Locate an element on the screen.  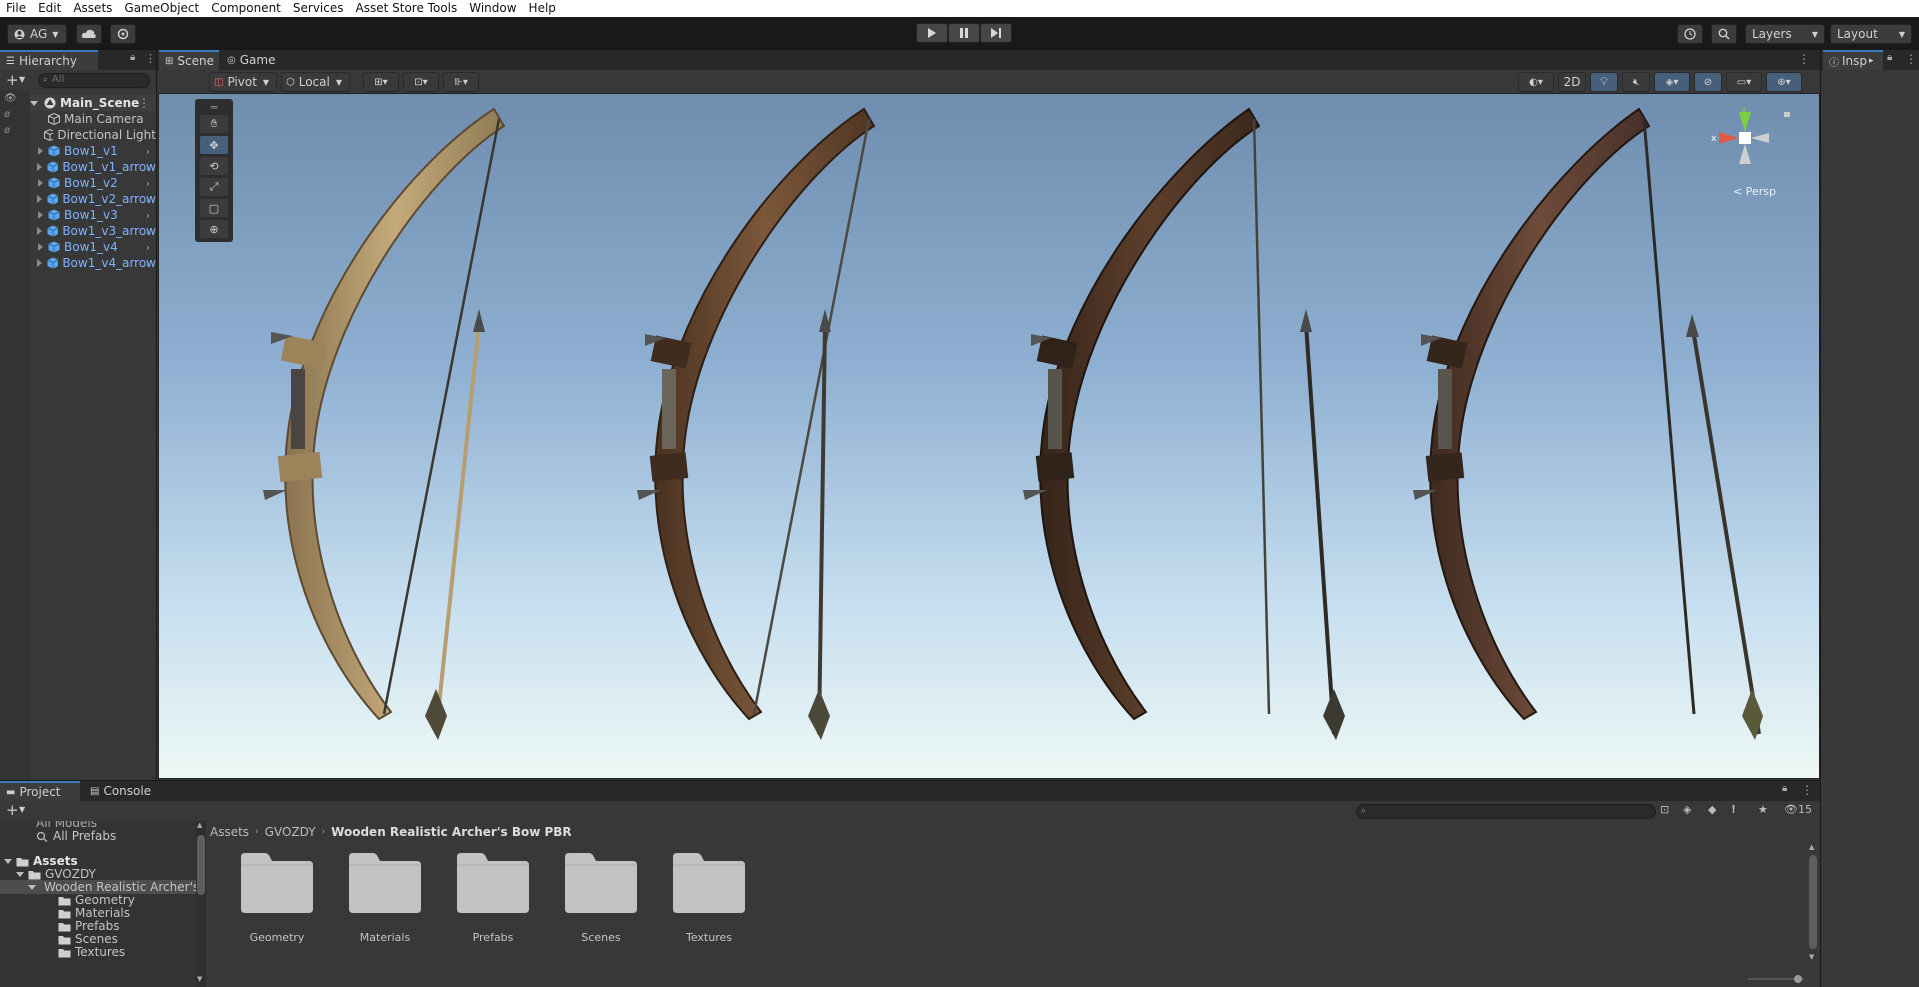
menu-file: File is located at coordinates (16, 8).